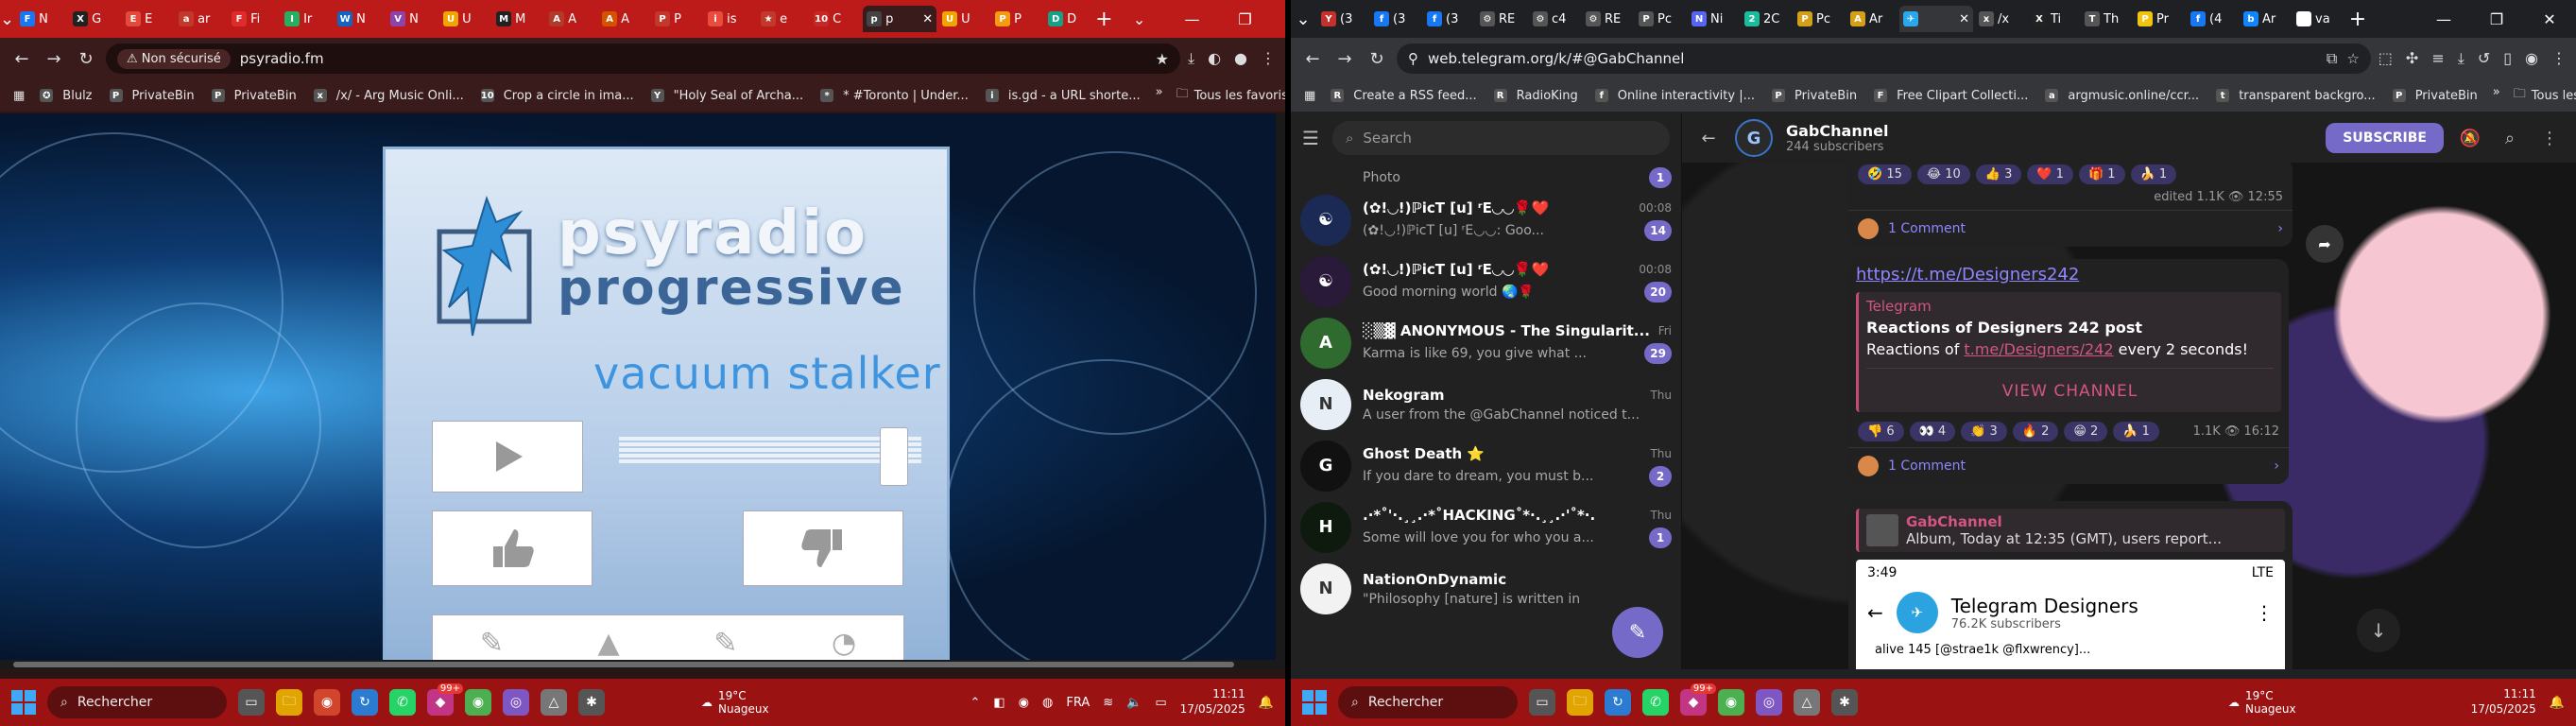  I want to click on browser-tab: P Pr, so click(2159, 19).